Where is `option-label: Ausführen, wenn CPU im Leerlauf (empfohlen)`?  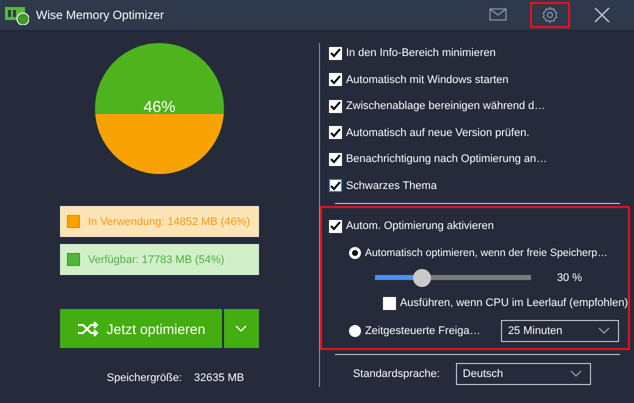 option-label: Ausführen, wenn CPU im Leerlauf (empfohlen) is located at coordinates (514, 303).